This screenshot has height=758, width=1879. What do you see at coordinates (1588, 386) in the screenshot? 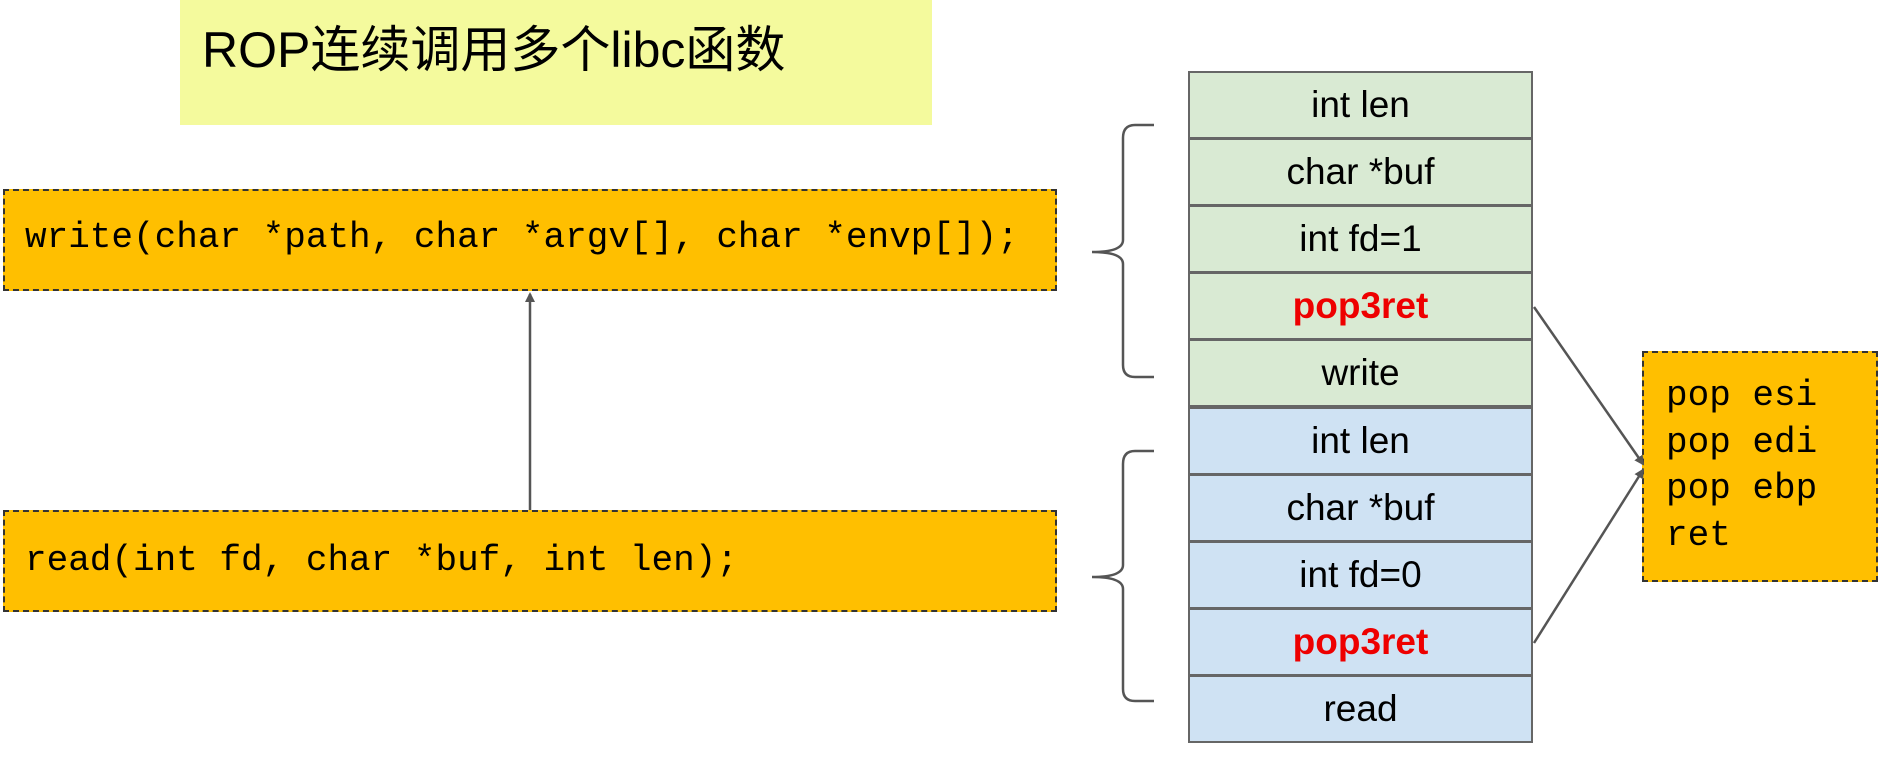
I see `write-pop3ret-to-gadget-arrow` at bounding box center [1588, 386].